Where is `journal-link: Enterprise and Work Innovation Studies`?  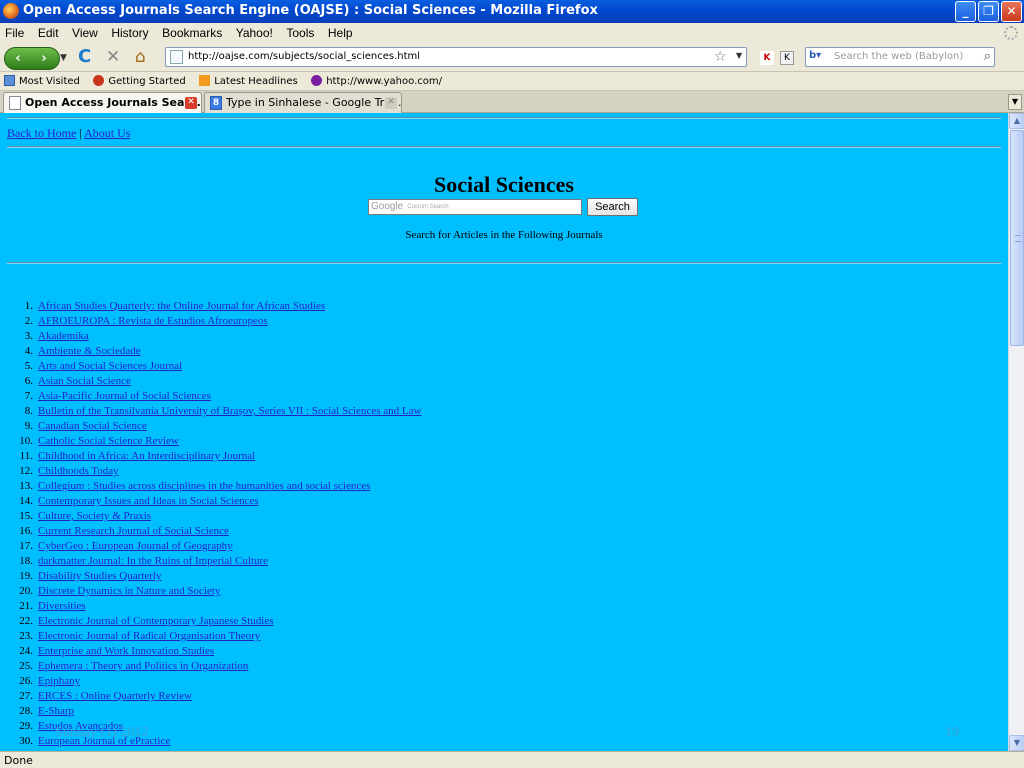
journal-link: Enterprise and Work Innovation Studies is located at coordinates (126, 651).